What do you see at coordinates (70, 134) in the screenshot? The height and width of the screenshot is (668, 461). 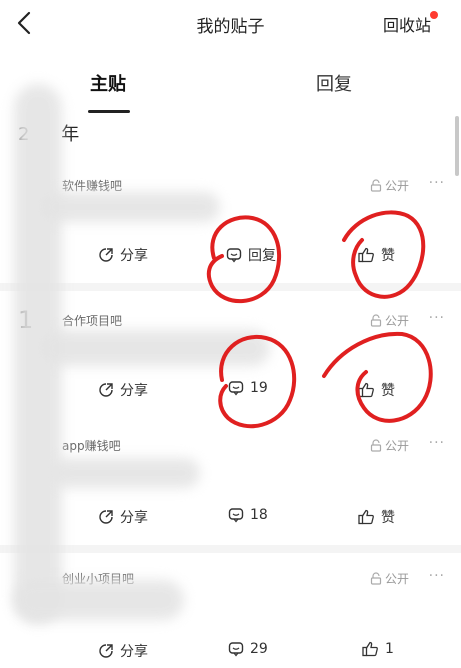 I see `date-header-suffix: 年` at bounding box center [70, 134].